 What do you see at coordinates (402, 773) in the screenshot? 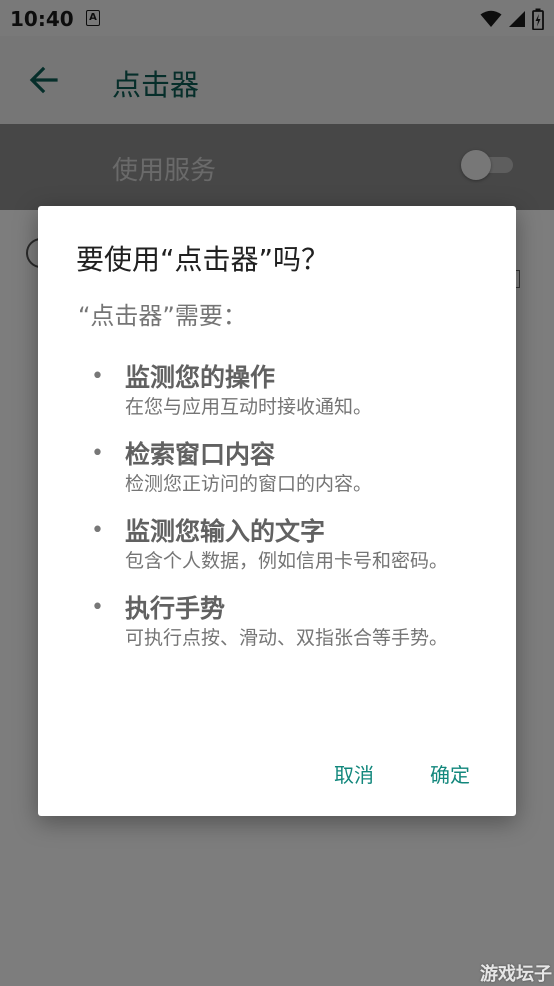
I see `dialog-actions: 取消 确定` at bounding box center [402, 773].